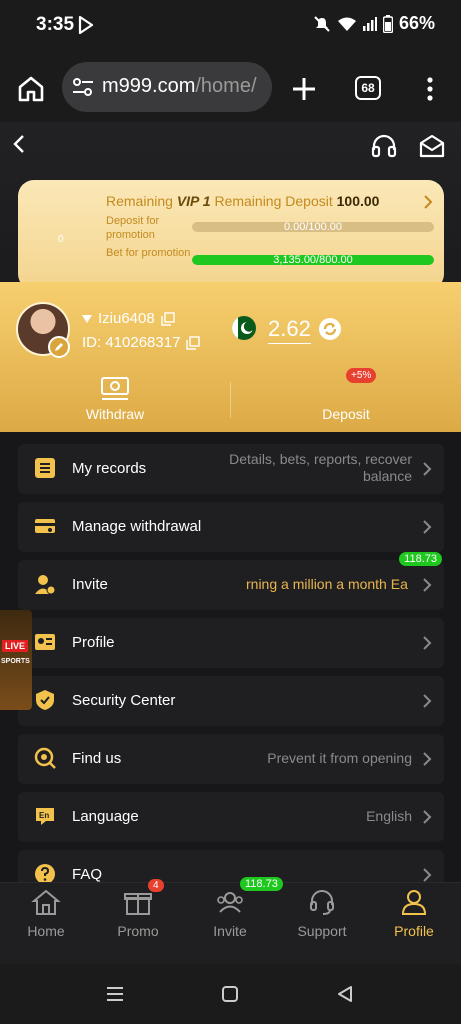 The height and width of the screenshot is (1024, 461). Describe the element at coordinates (93, 642) in the screenshot. I see `menu-item-label: Profile` at that location.